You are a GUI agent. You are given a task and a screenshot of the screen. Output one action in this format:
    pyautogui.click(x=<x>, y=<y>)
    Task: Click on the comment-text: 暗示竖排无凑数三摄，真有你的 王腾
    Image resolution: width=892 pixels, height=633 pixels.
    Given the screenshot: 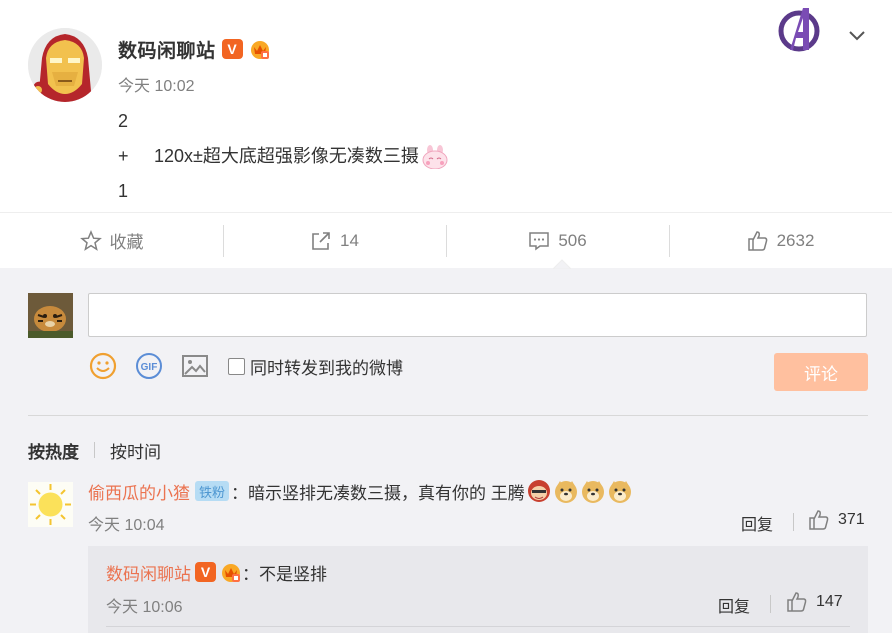 What is the action you would take?
    pyautogui.click(x=386, y=493)
    